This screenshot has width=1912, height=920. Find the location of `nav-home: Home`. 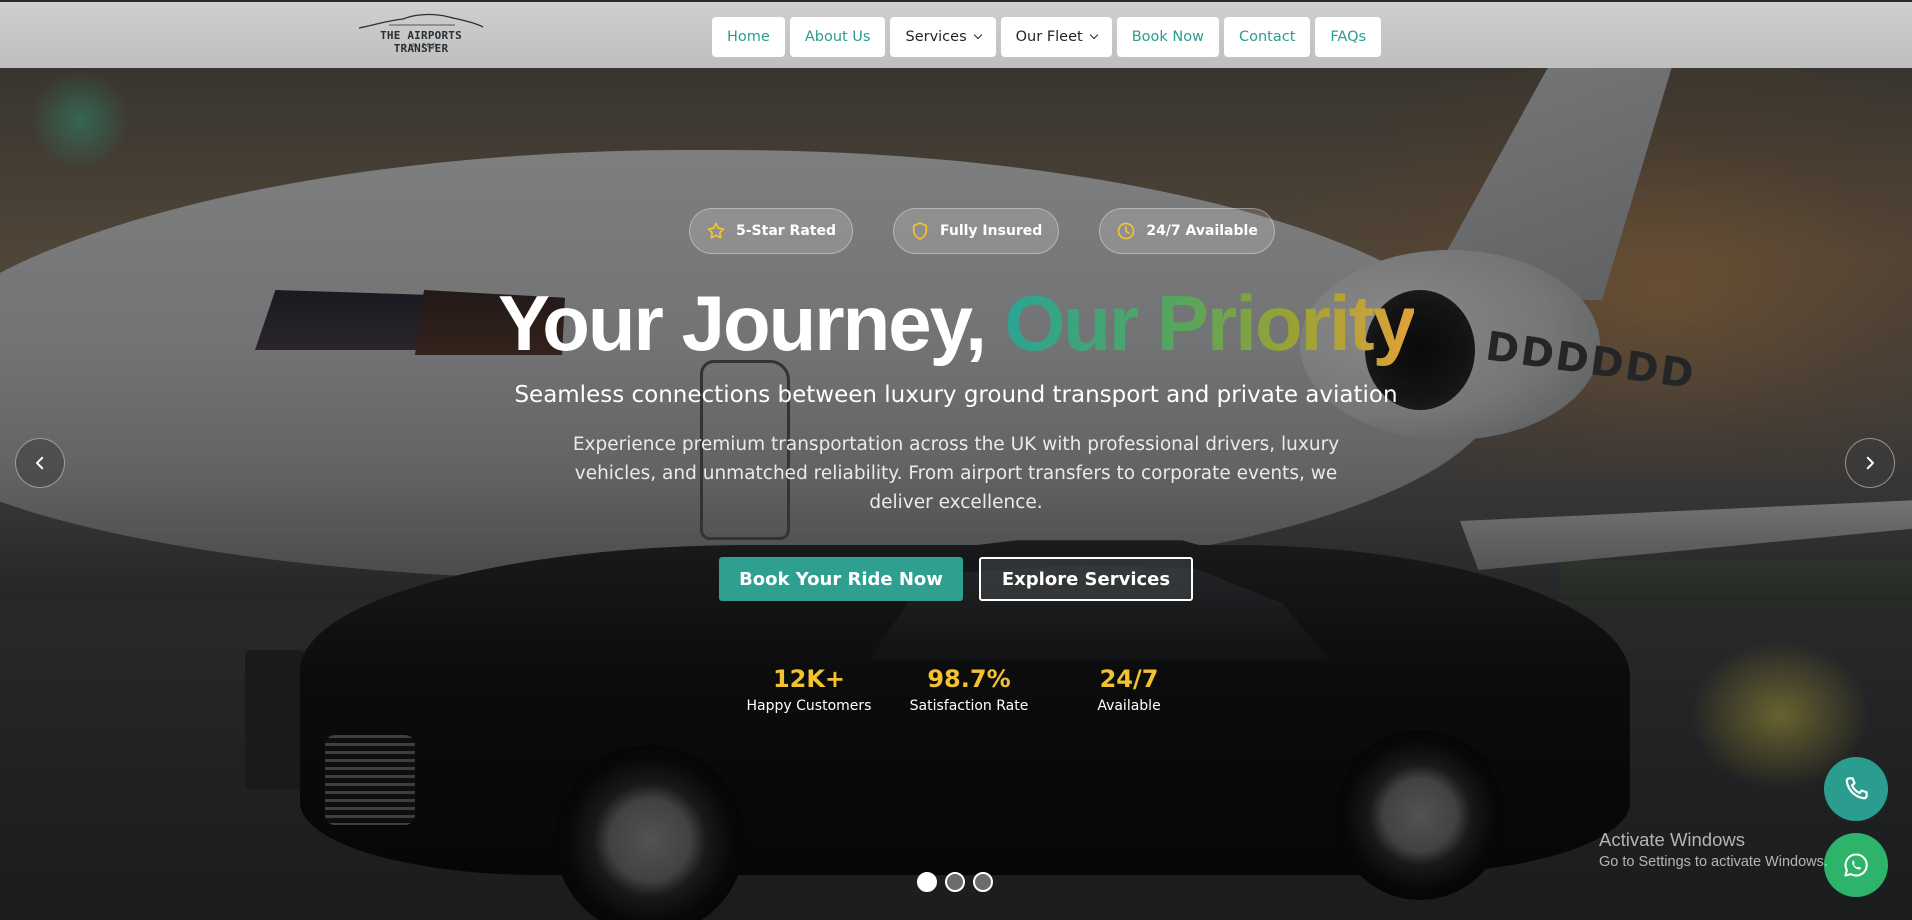

nav-home: Home is located at coordinates (748, 37).